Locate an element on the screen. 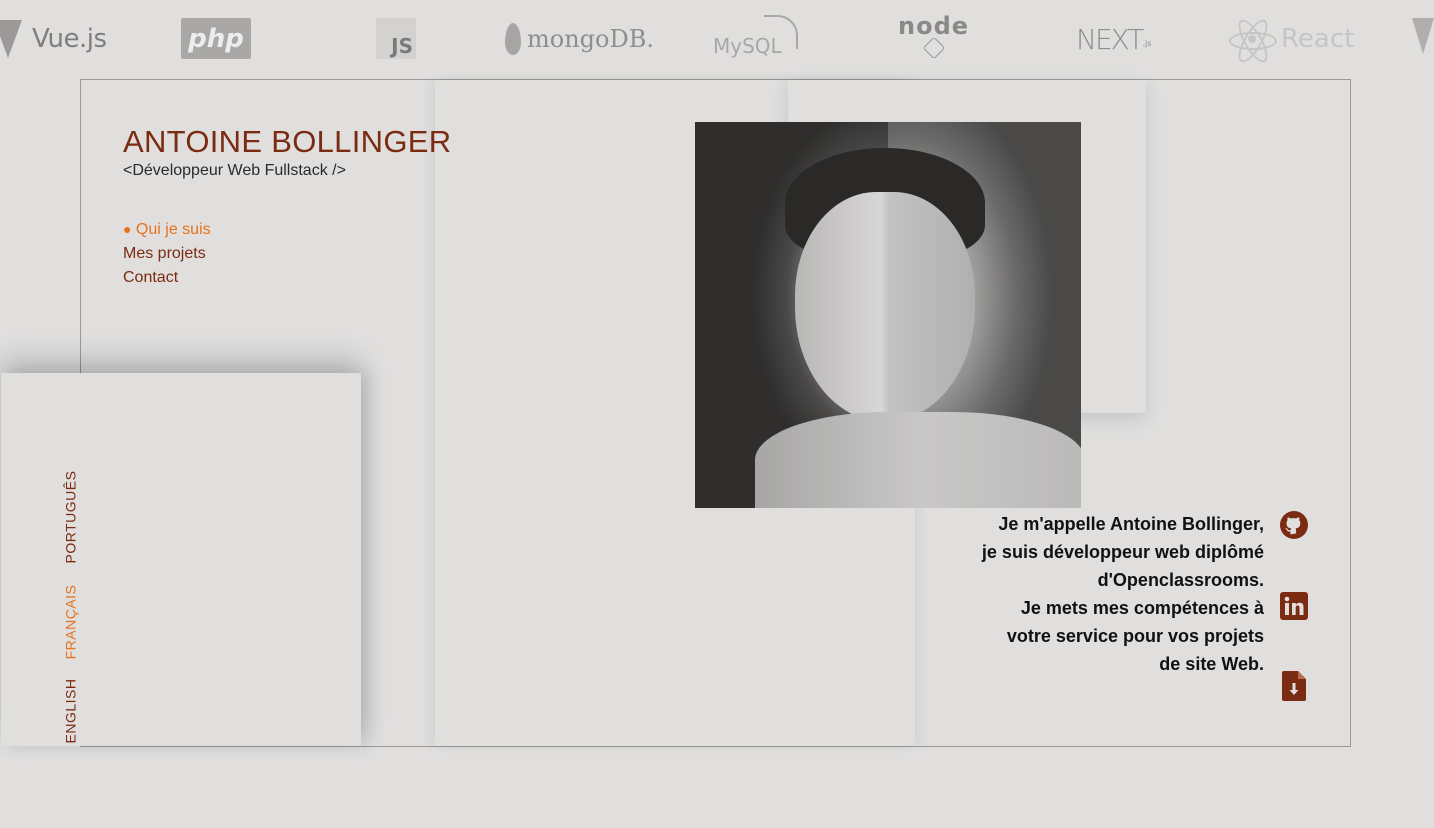 The height and width of the screenshot is (828, 1434). github-icon is located at coordinates (1294, 525).